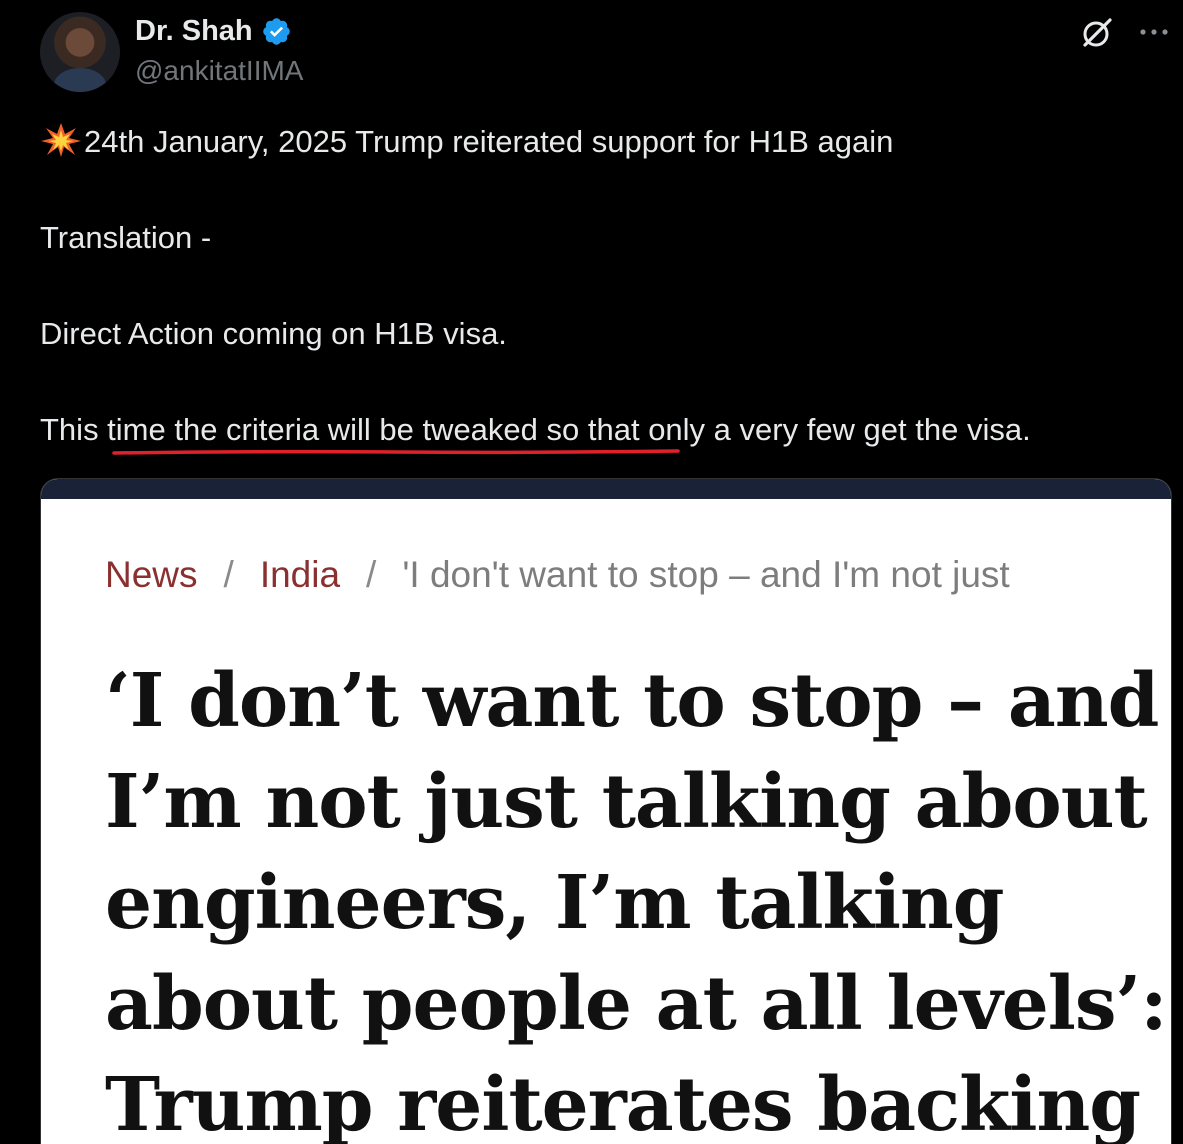 The height and width of the screenshot is (1144, 1183). What do you see at coordinates (194, 31) in the screenshot?
I see `author-name: Dr. Shah` at bounding box center [194, 31].